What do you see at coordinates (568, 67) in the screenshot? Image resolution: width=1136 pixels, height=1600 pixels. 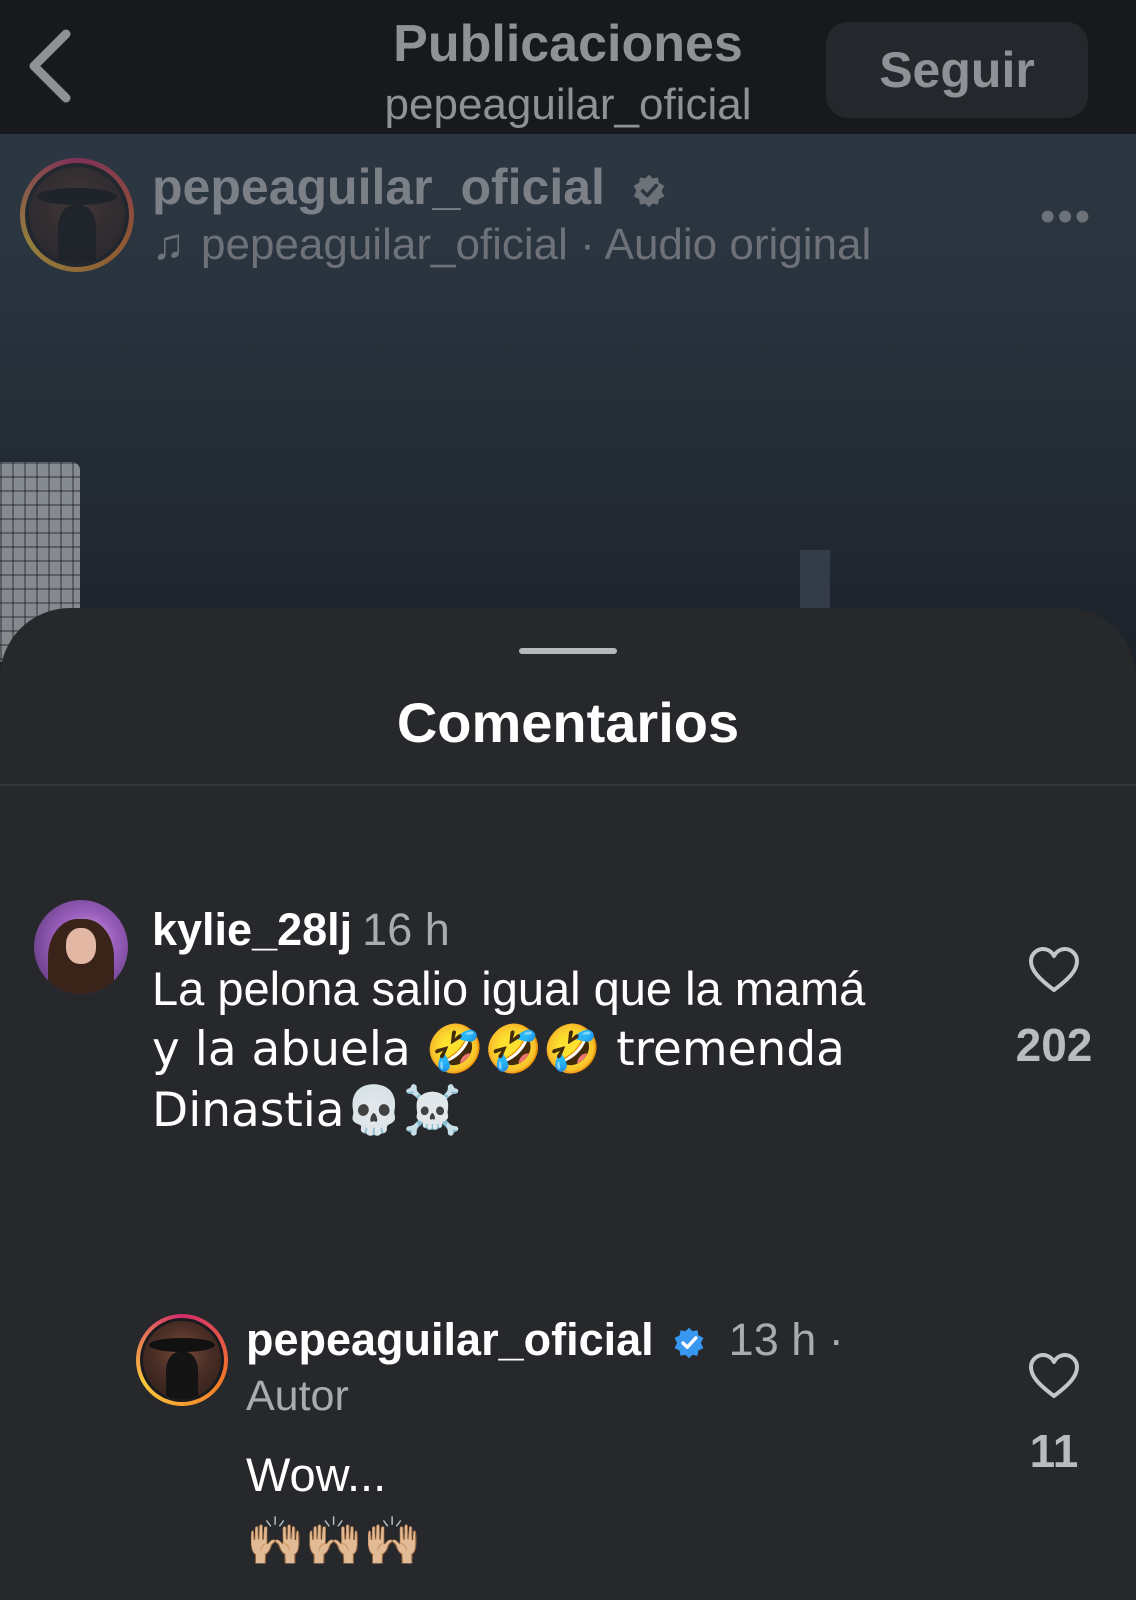 I see `top-nav-bar: Publicaciones pepeaguilar_oficial Seguir` at bounding box center [568, 67].